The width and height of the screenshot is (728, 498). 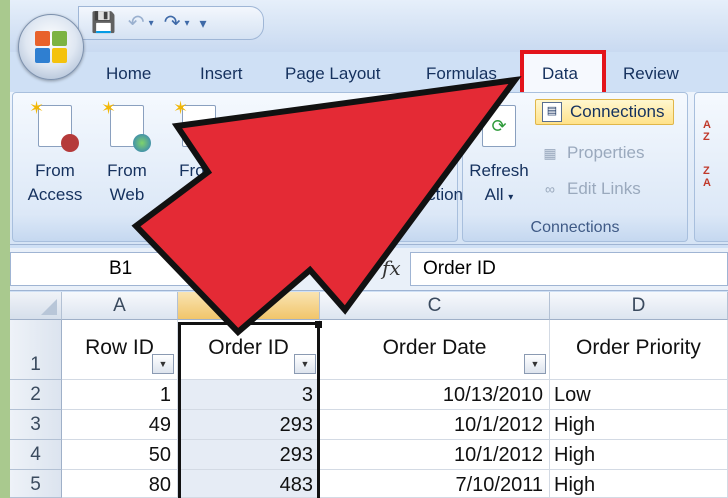 What do you see at coordinates (550, 189) in the screenshot?
I see `edit-links-icon: ∞` at bounding box center [550, 189].